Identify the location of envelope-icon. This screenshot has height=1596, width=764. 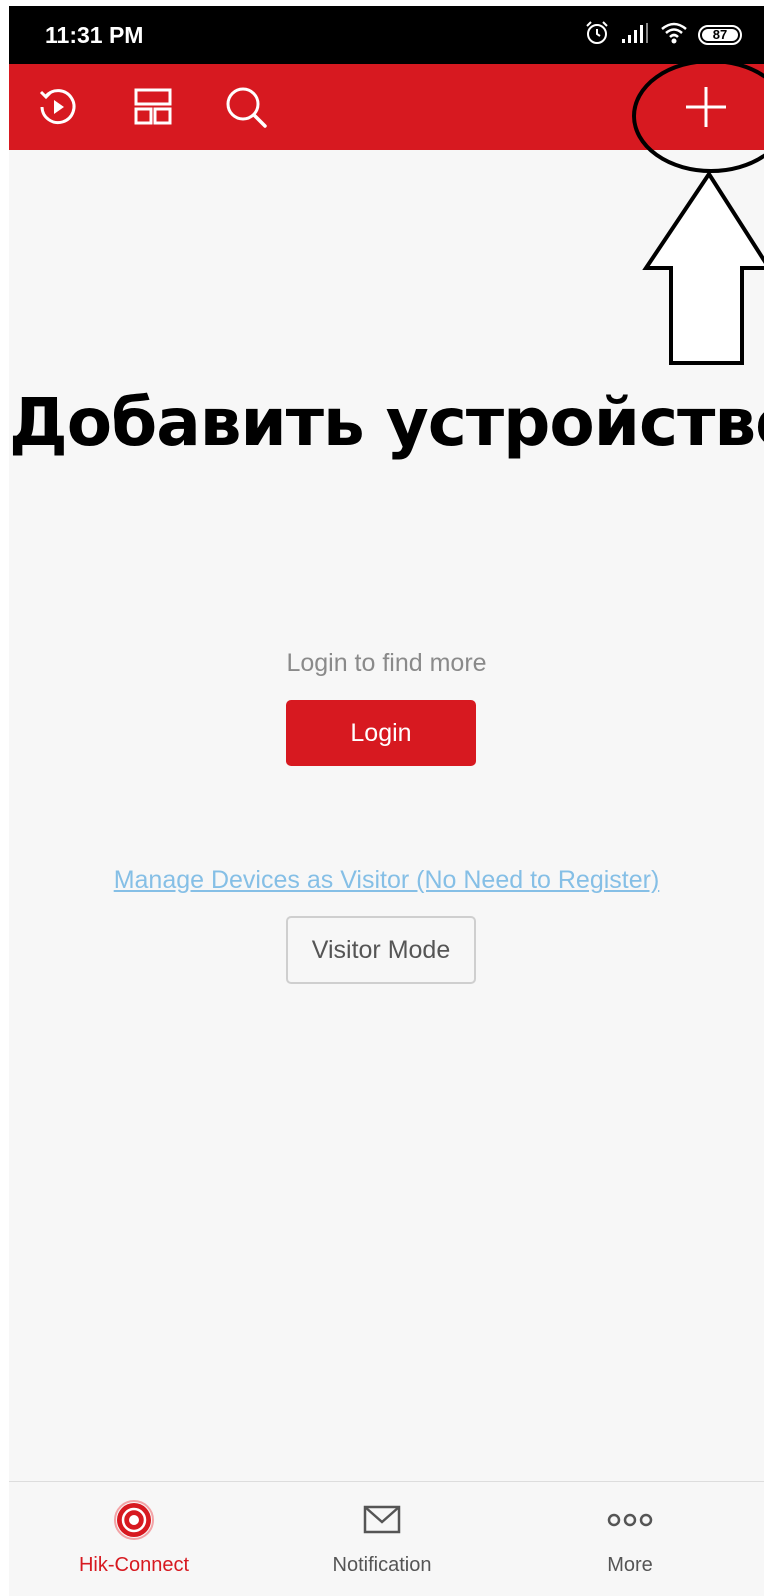
(382, 1522).